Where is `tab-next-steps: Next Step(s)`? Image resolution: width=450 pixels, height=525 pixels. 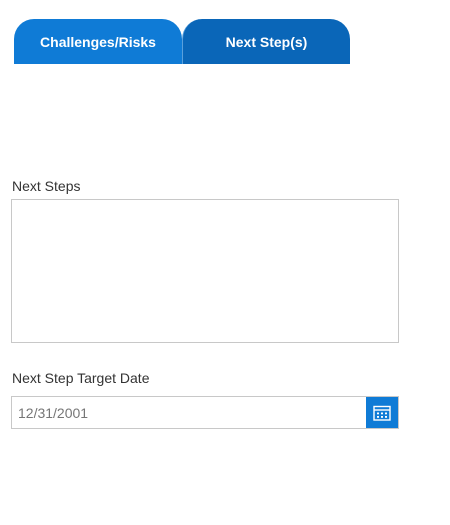 tab-next-steps: Next Step(s) is located at coordinates (266, 41).